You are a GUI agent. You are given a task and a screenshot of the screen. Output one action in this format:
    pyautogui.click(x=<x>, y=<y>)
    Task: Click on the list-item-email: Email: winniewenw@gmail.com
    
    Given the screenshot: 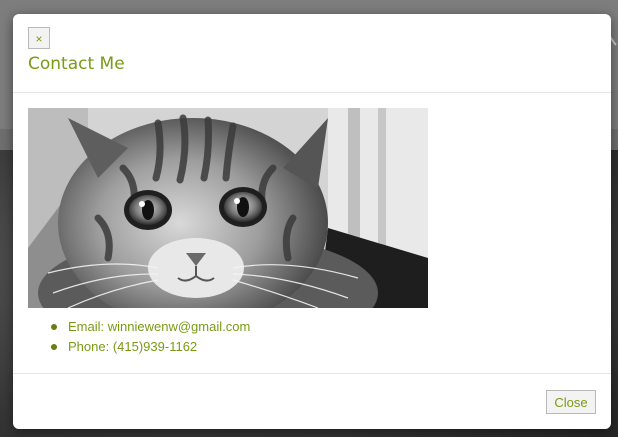 What is the action you would take?
    pyautogui.click(x=150, y=327)
    